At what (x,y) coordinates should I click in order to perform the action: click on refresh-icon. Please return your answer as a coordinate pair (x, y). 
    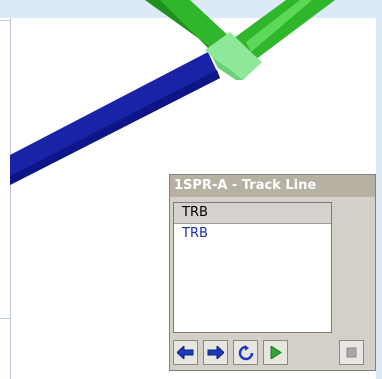
    Looking at the image, I should click on (245, 352).